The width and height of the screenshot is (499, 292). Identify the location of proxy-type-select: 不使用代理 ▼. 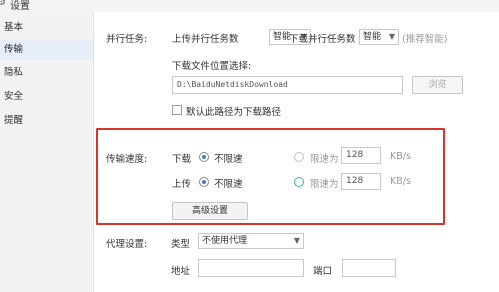
(251, 241).